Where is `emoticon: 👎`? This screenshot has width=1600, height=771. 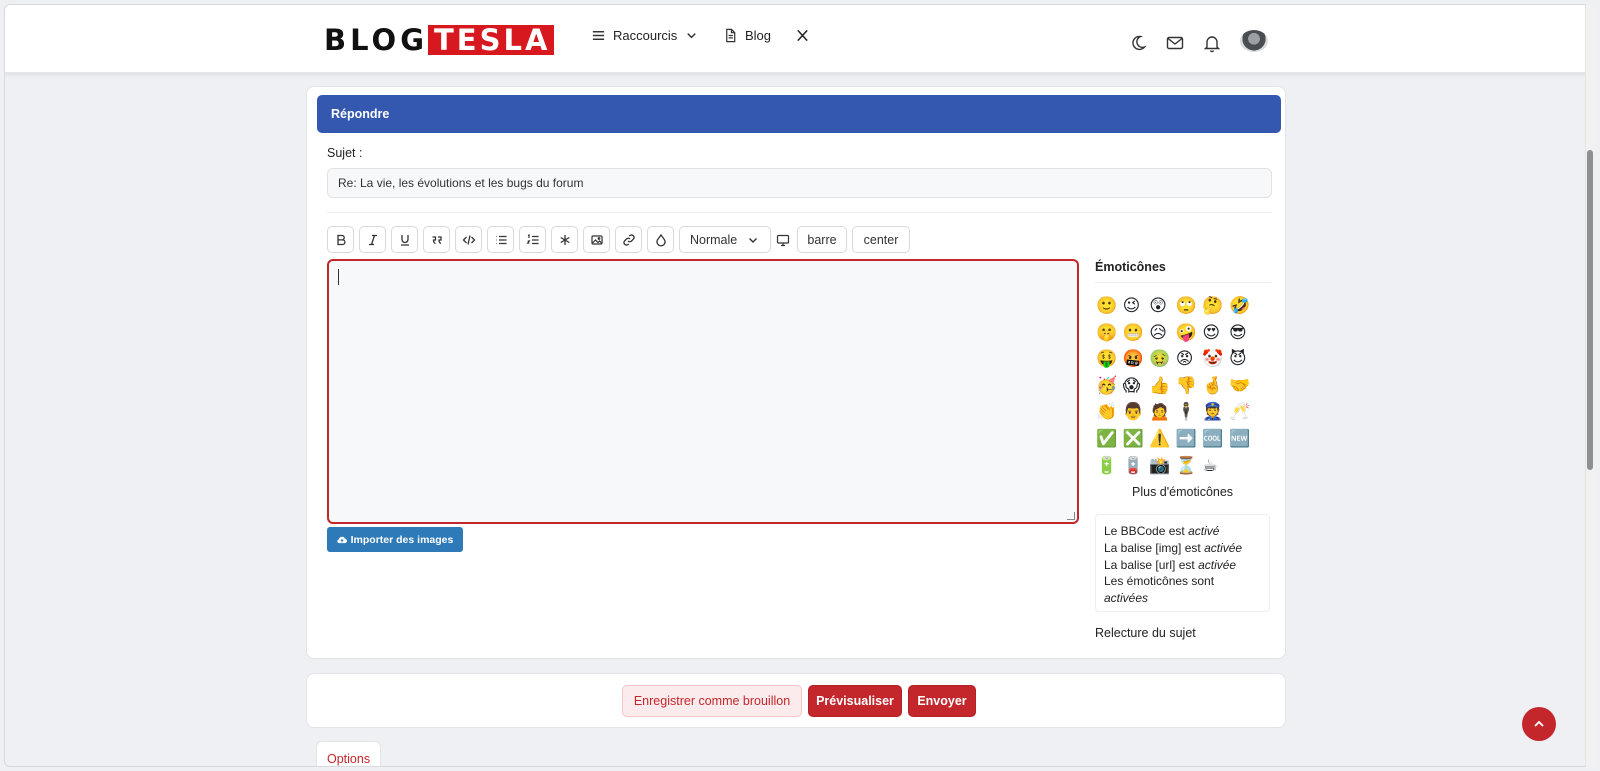 emoticon: 👎 is located at coordinates (1189, 386).